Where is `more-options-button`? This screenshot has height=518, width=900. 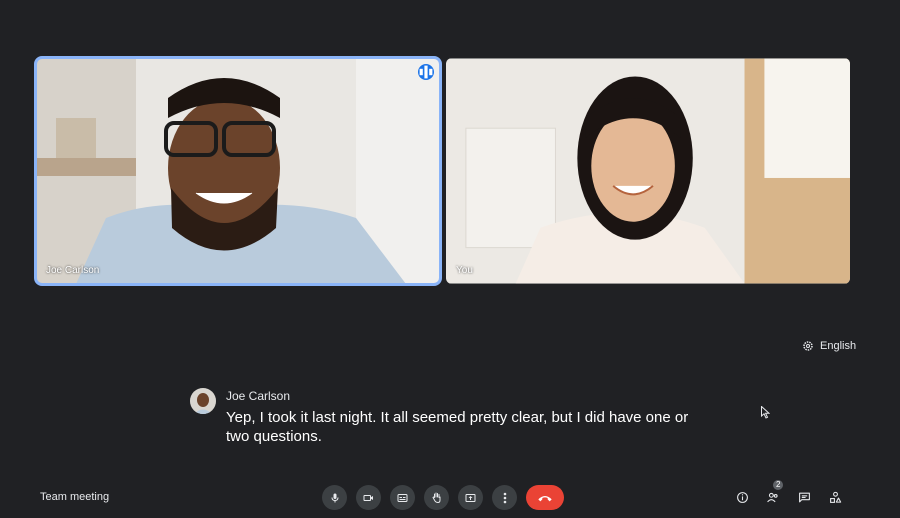
more-options-button is located at coordinates (504, 497).